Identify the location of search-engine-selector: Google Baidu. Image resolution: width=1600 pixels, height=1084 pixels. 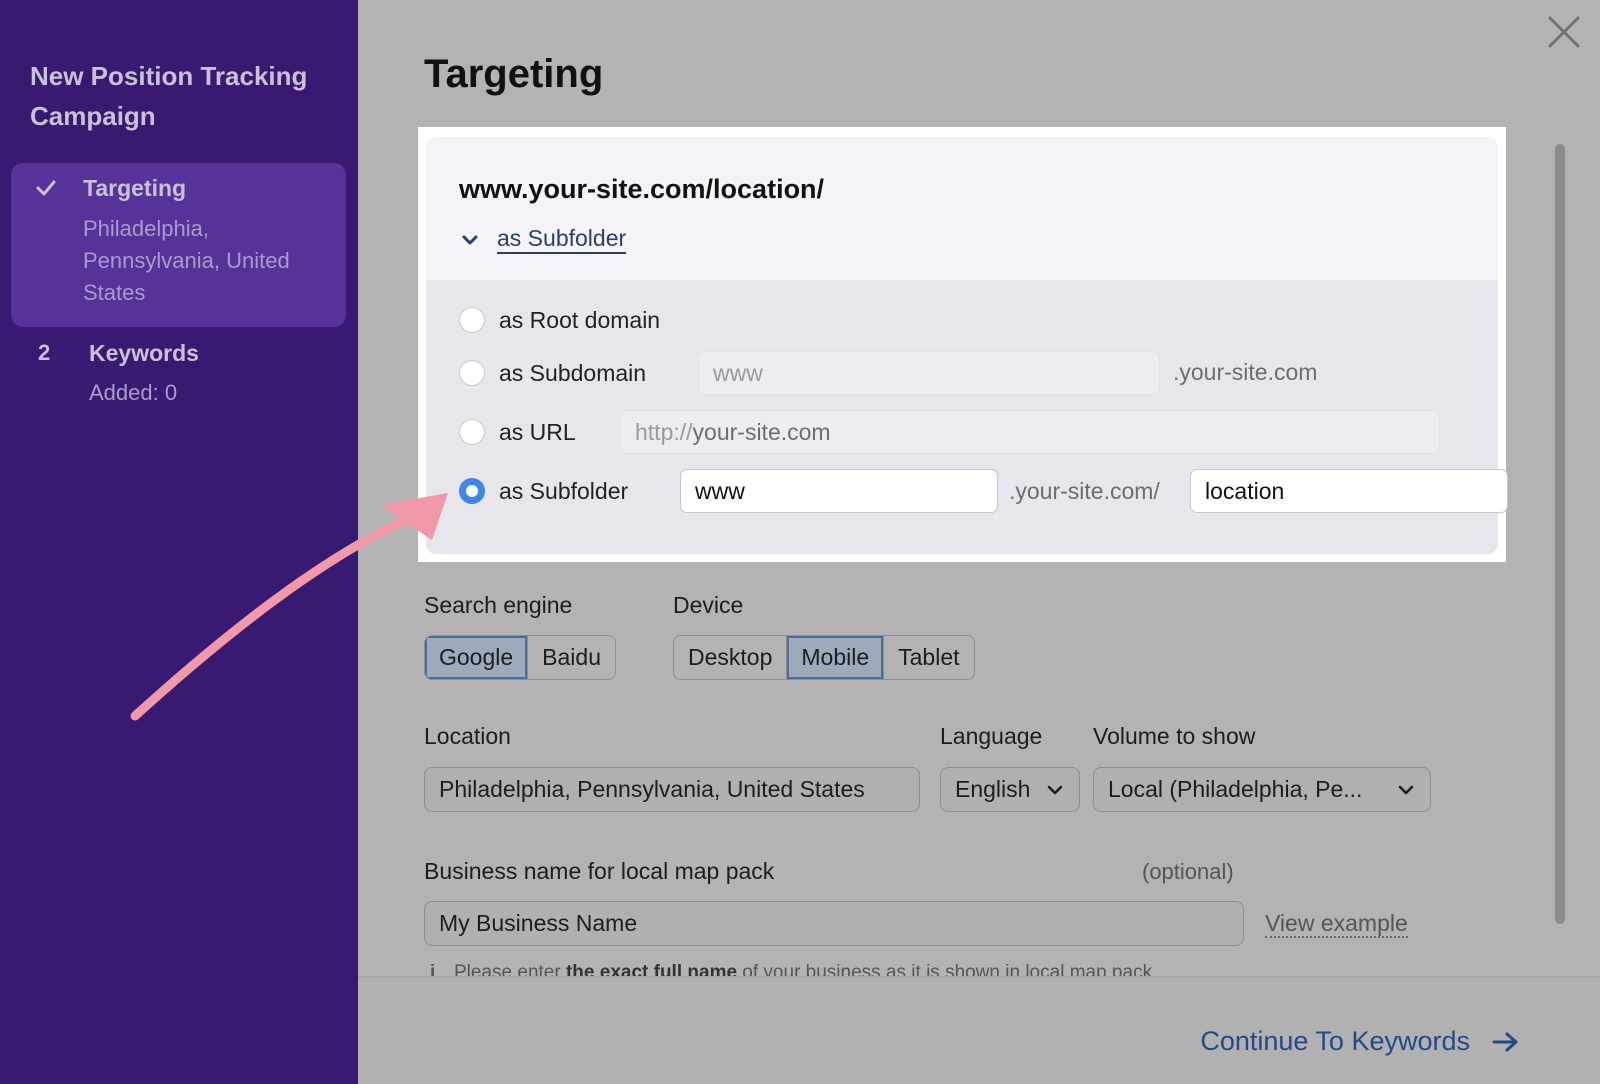
(520, 657).